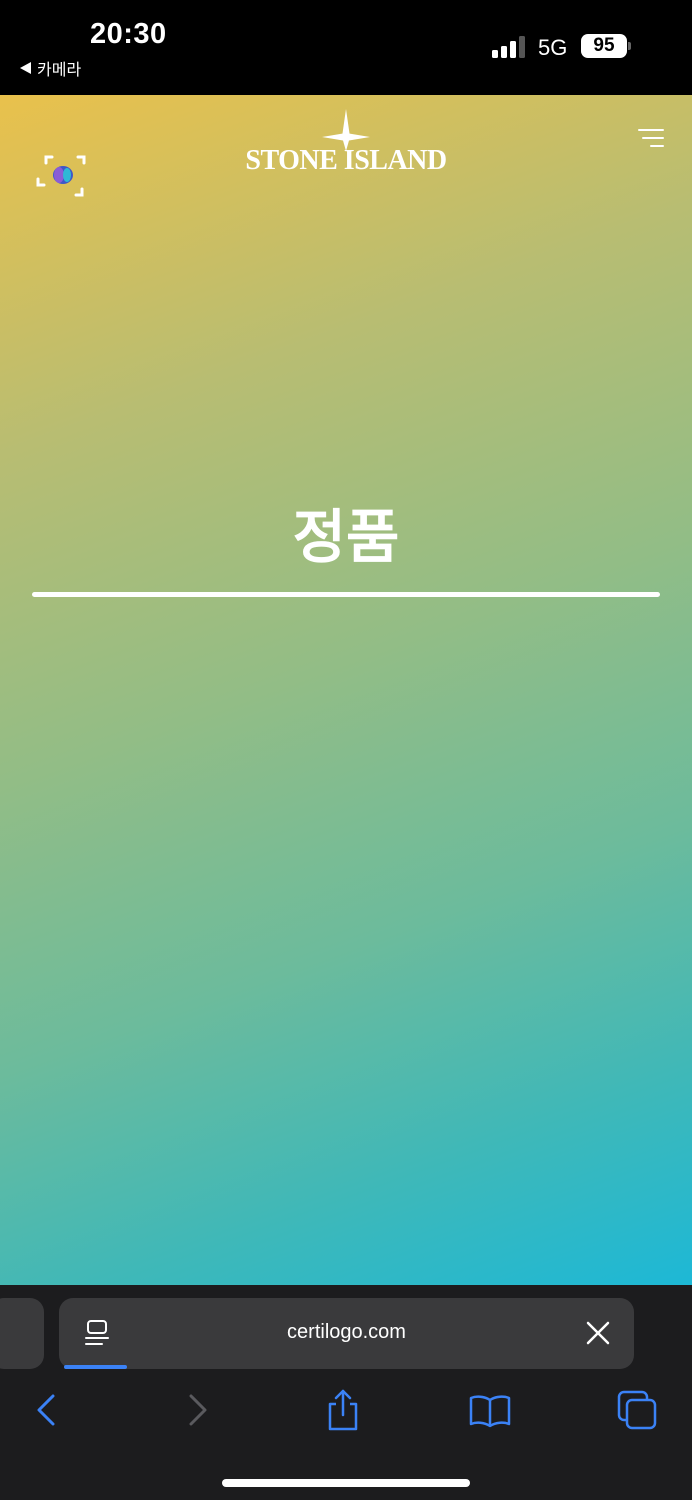 The width and height of the screenshot is (692, 1500). I want to click on battery-level: 95, so click(604, 45).